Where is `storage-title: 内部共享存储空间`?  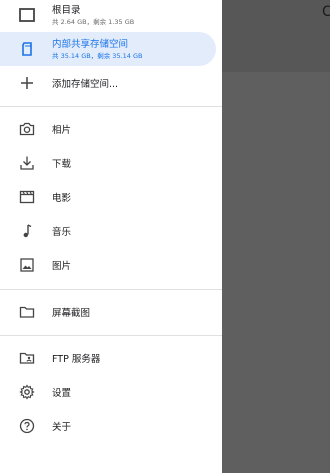 storage-title: 内部共享存储空间 is located at coordinates (90, 44).